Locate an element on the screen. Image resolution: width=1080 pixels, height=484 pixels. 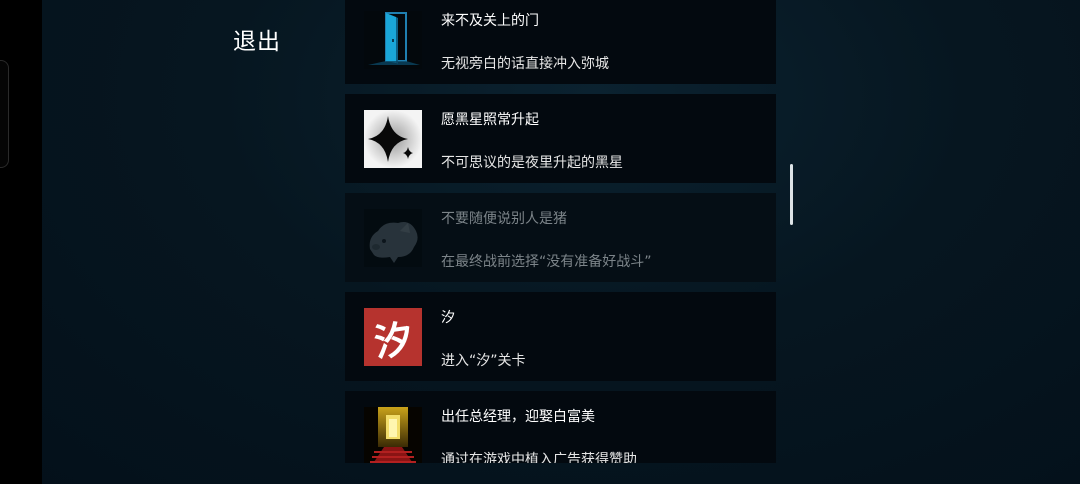
achievement-item: 汐 汐 进入“汐”关卡 is located at coordinates (560, 336).